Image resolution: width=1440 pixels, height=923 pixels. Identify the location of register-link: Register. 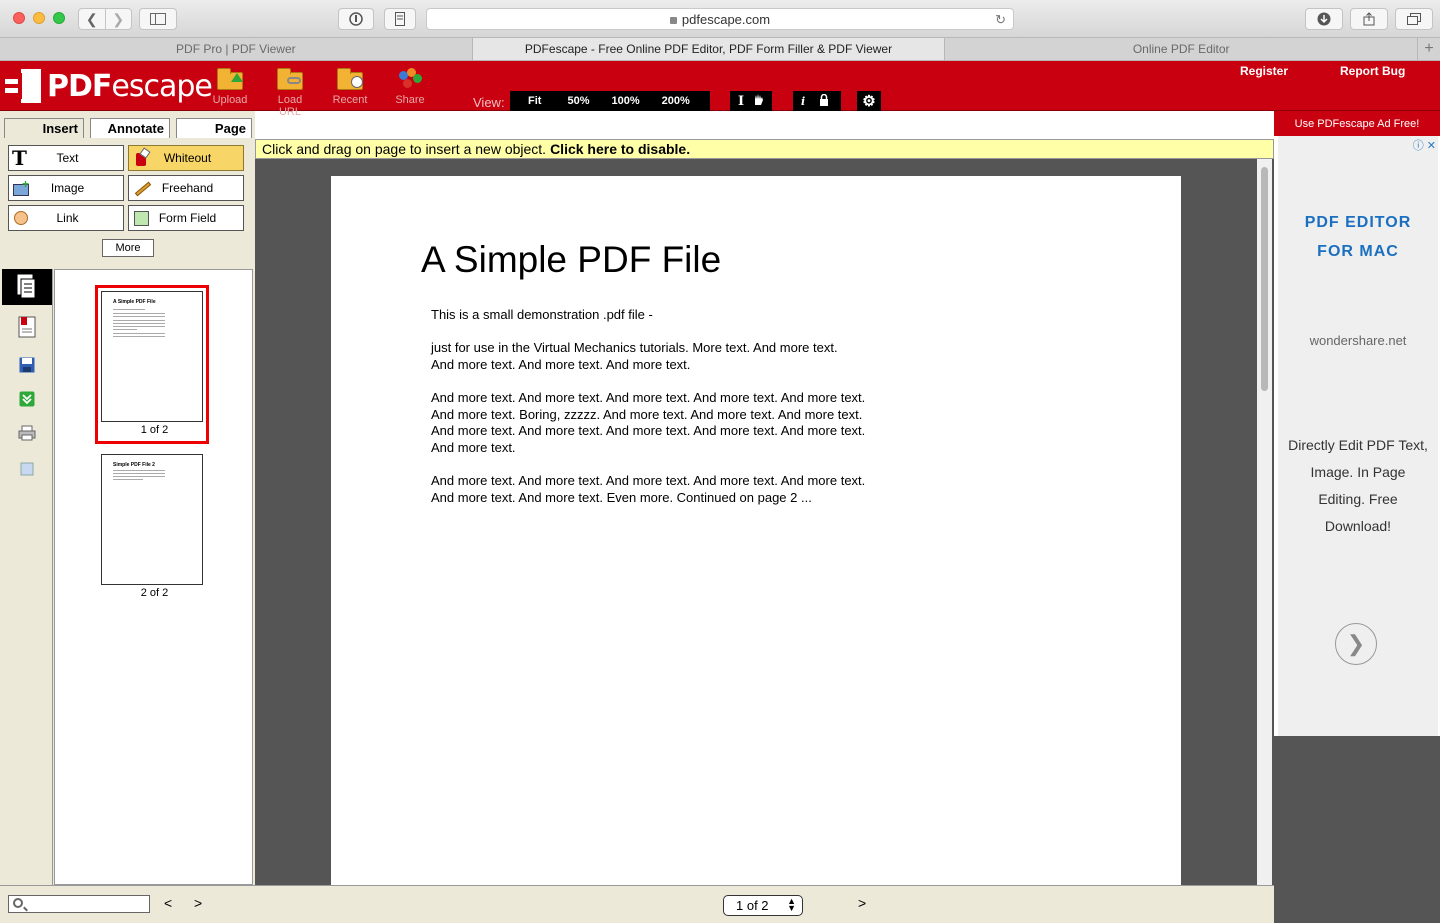
(1264, 71).